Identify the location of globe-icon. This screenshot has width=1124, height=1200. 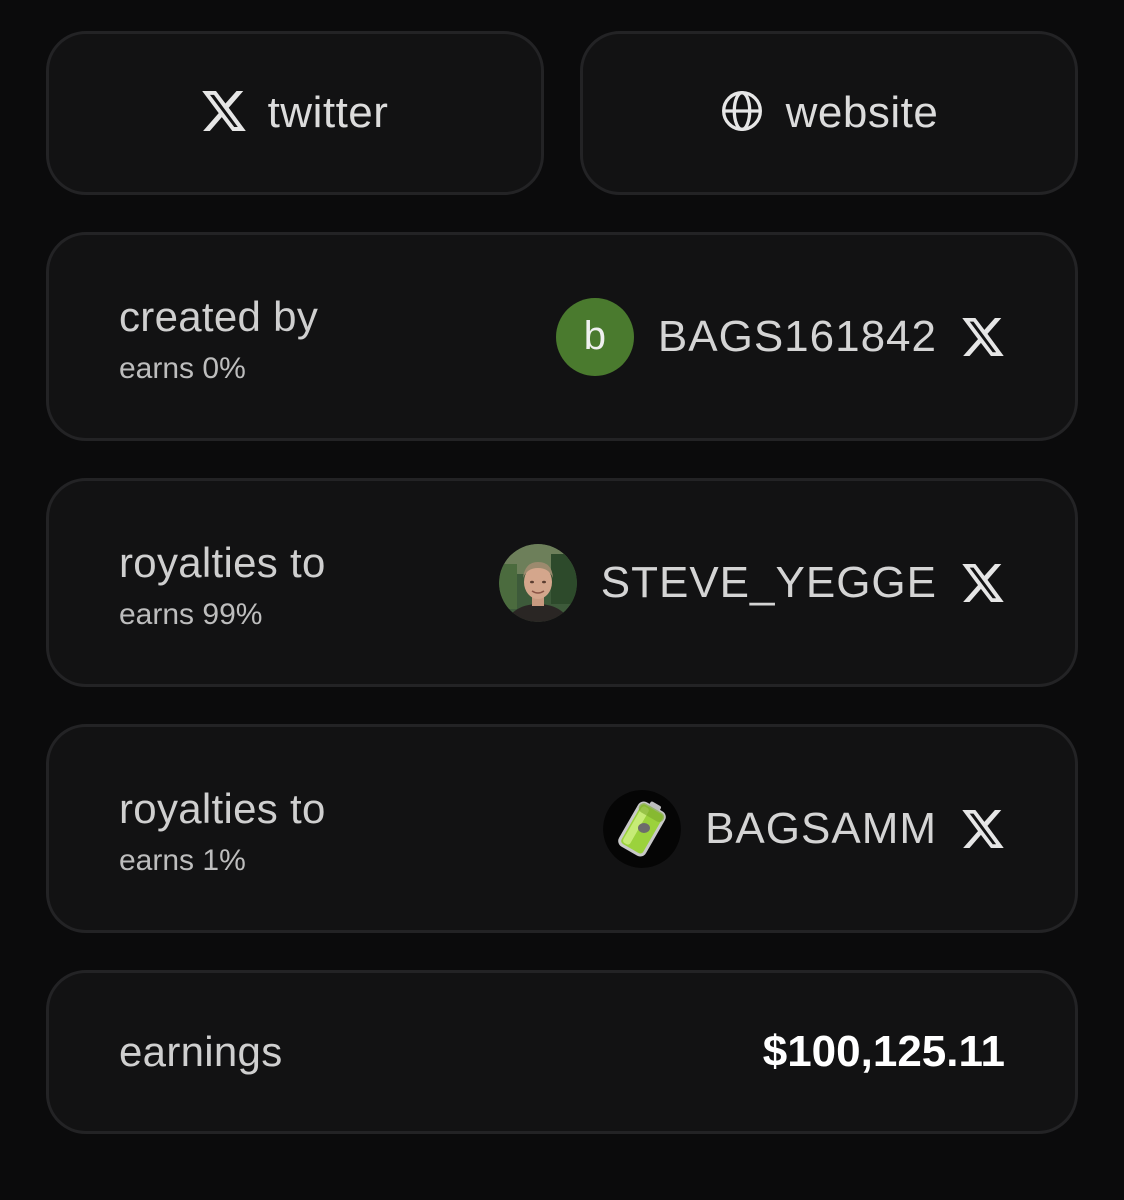
(742, 113).